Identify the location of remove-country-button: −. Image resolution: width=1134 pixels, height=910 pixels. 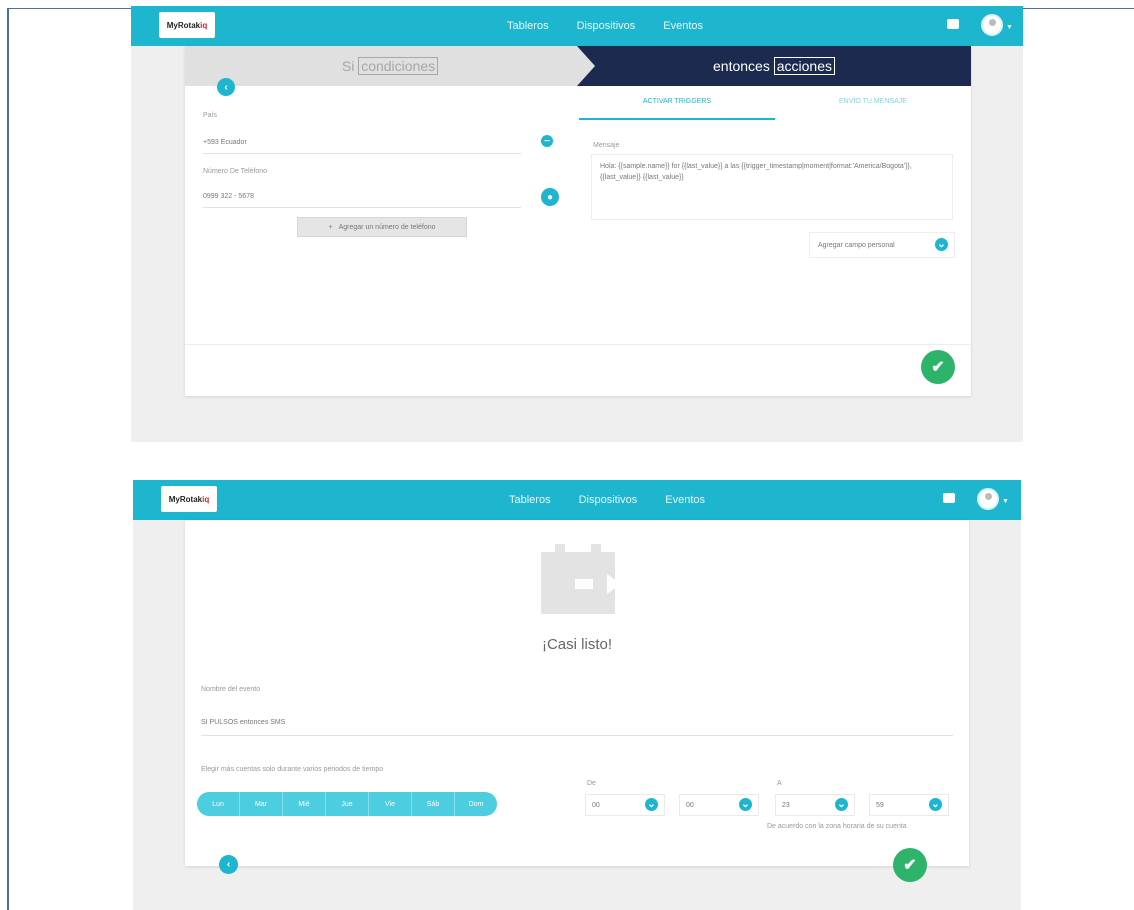
(547, 141).